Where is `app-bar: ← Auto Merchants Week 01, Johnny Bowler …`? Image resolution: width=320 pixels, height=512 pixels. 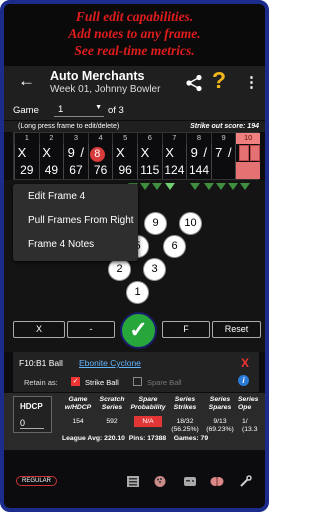 app-bar: ← Auto Merchants Week 01, Johnny Bowler … is located at coordinates (134, 83).